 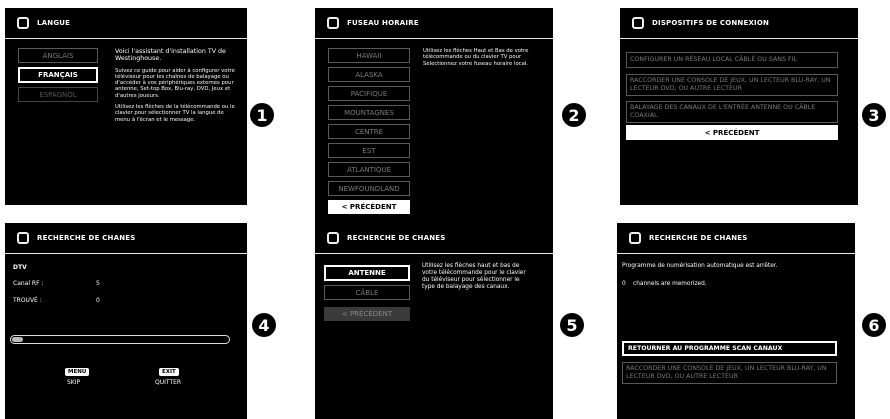 What do you see at coordinates (369, 131) in the screenshot?
I see `tz-option-centre: CENTRE` at bounding box center [369, 131].